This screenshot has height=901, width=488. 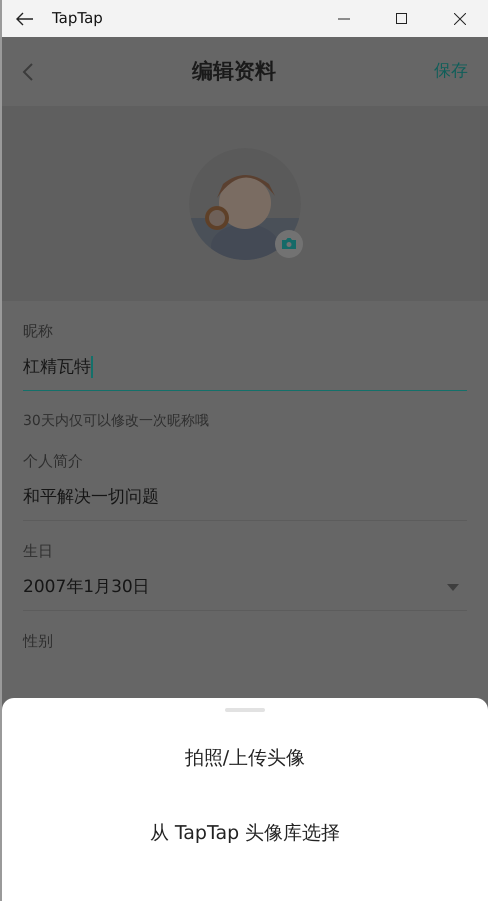 What do you see at coordinates (245, 593) in the screenshot?
I see `date-select: 2007年1月30日` at bounding box center [245, 593].